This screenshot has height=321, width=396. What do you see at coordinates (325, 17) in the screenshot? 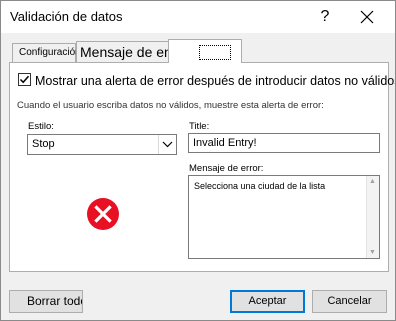
I see `help-button: ?` at bounding box center [325, 17].